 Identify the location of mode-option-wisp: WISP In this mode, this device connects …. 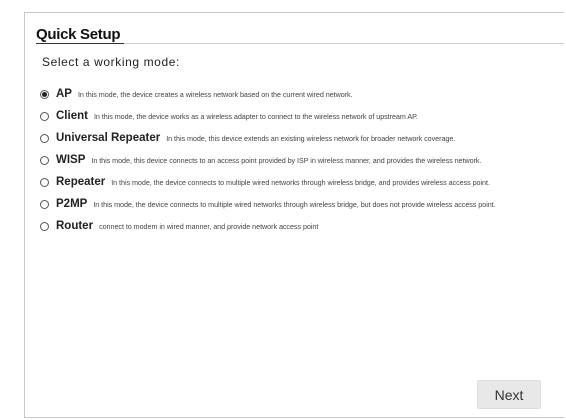
(303, 160).